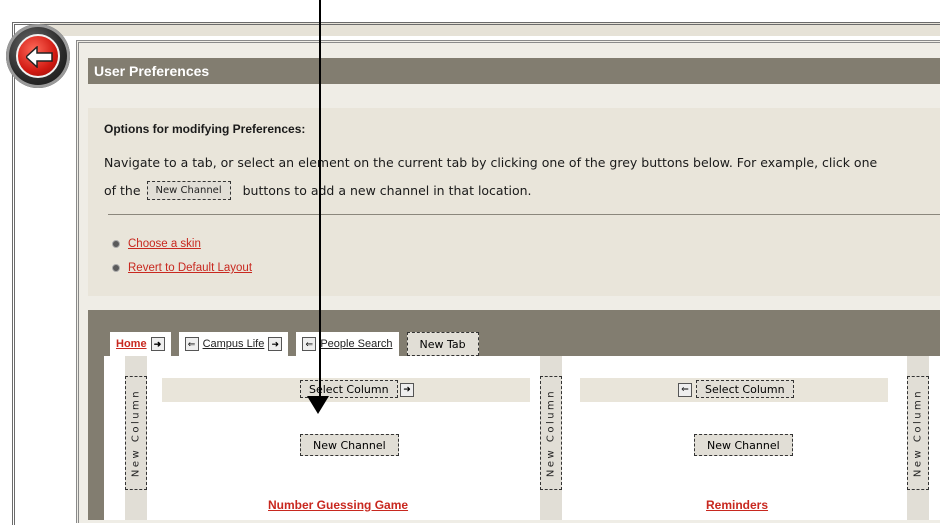  What do you see at coordinates (349, 445) in the screenshot?
I see `new-channel-button-1: New Channel` at bounding box center [349, 445].